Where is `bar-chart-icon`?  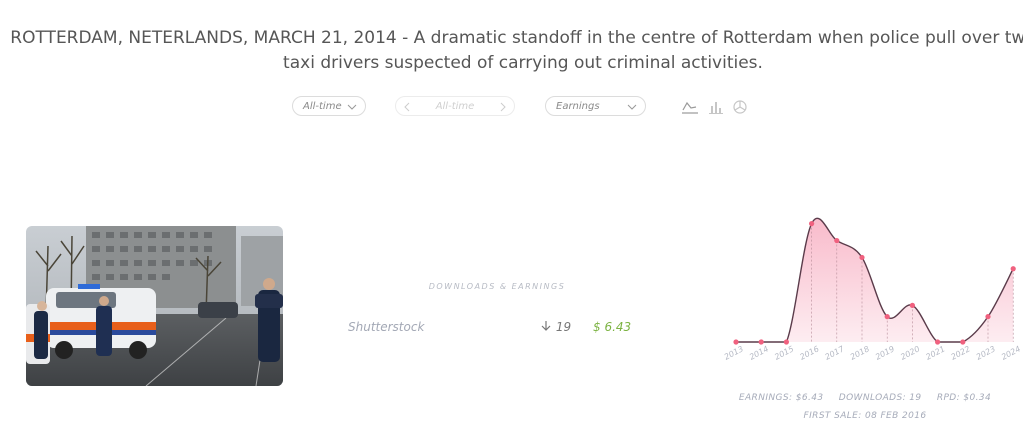 bar-chart-icon is located at coordinates (716, 107).